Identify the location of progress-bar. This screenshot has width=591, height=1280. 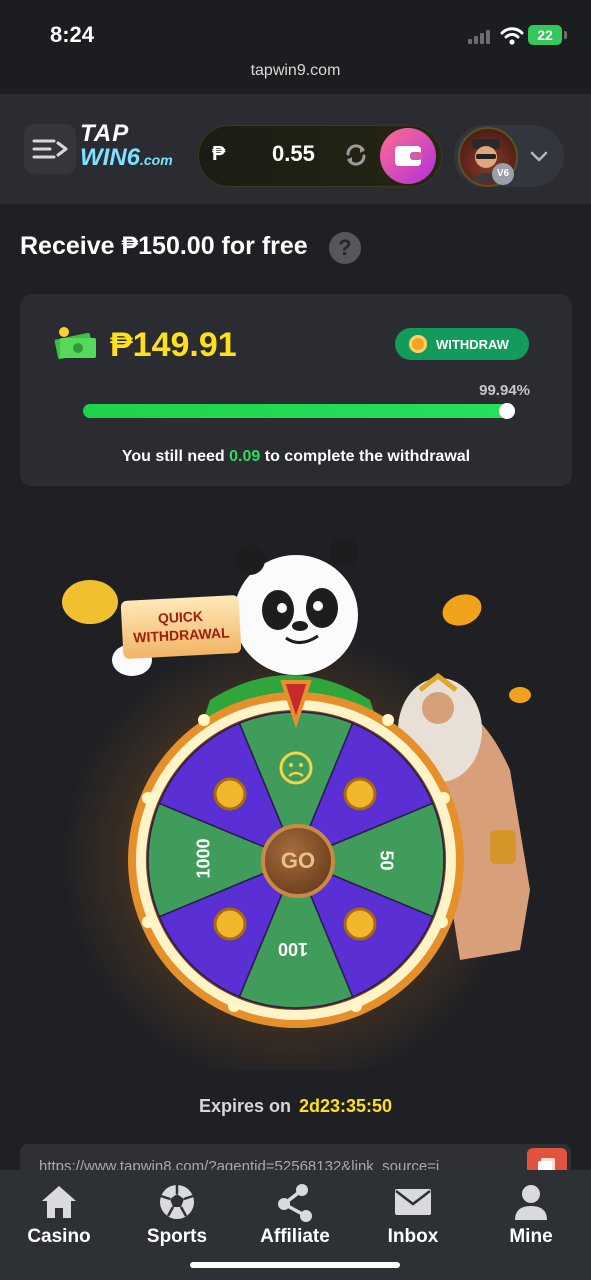
(299, 411).